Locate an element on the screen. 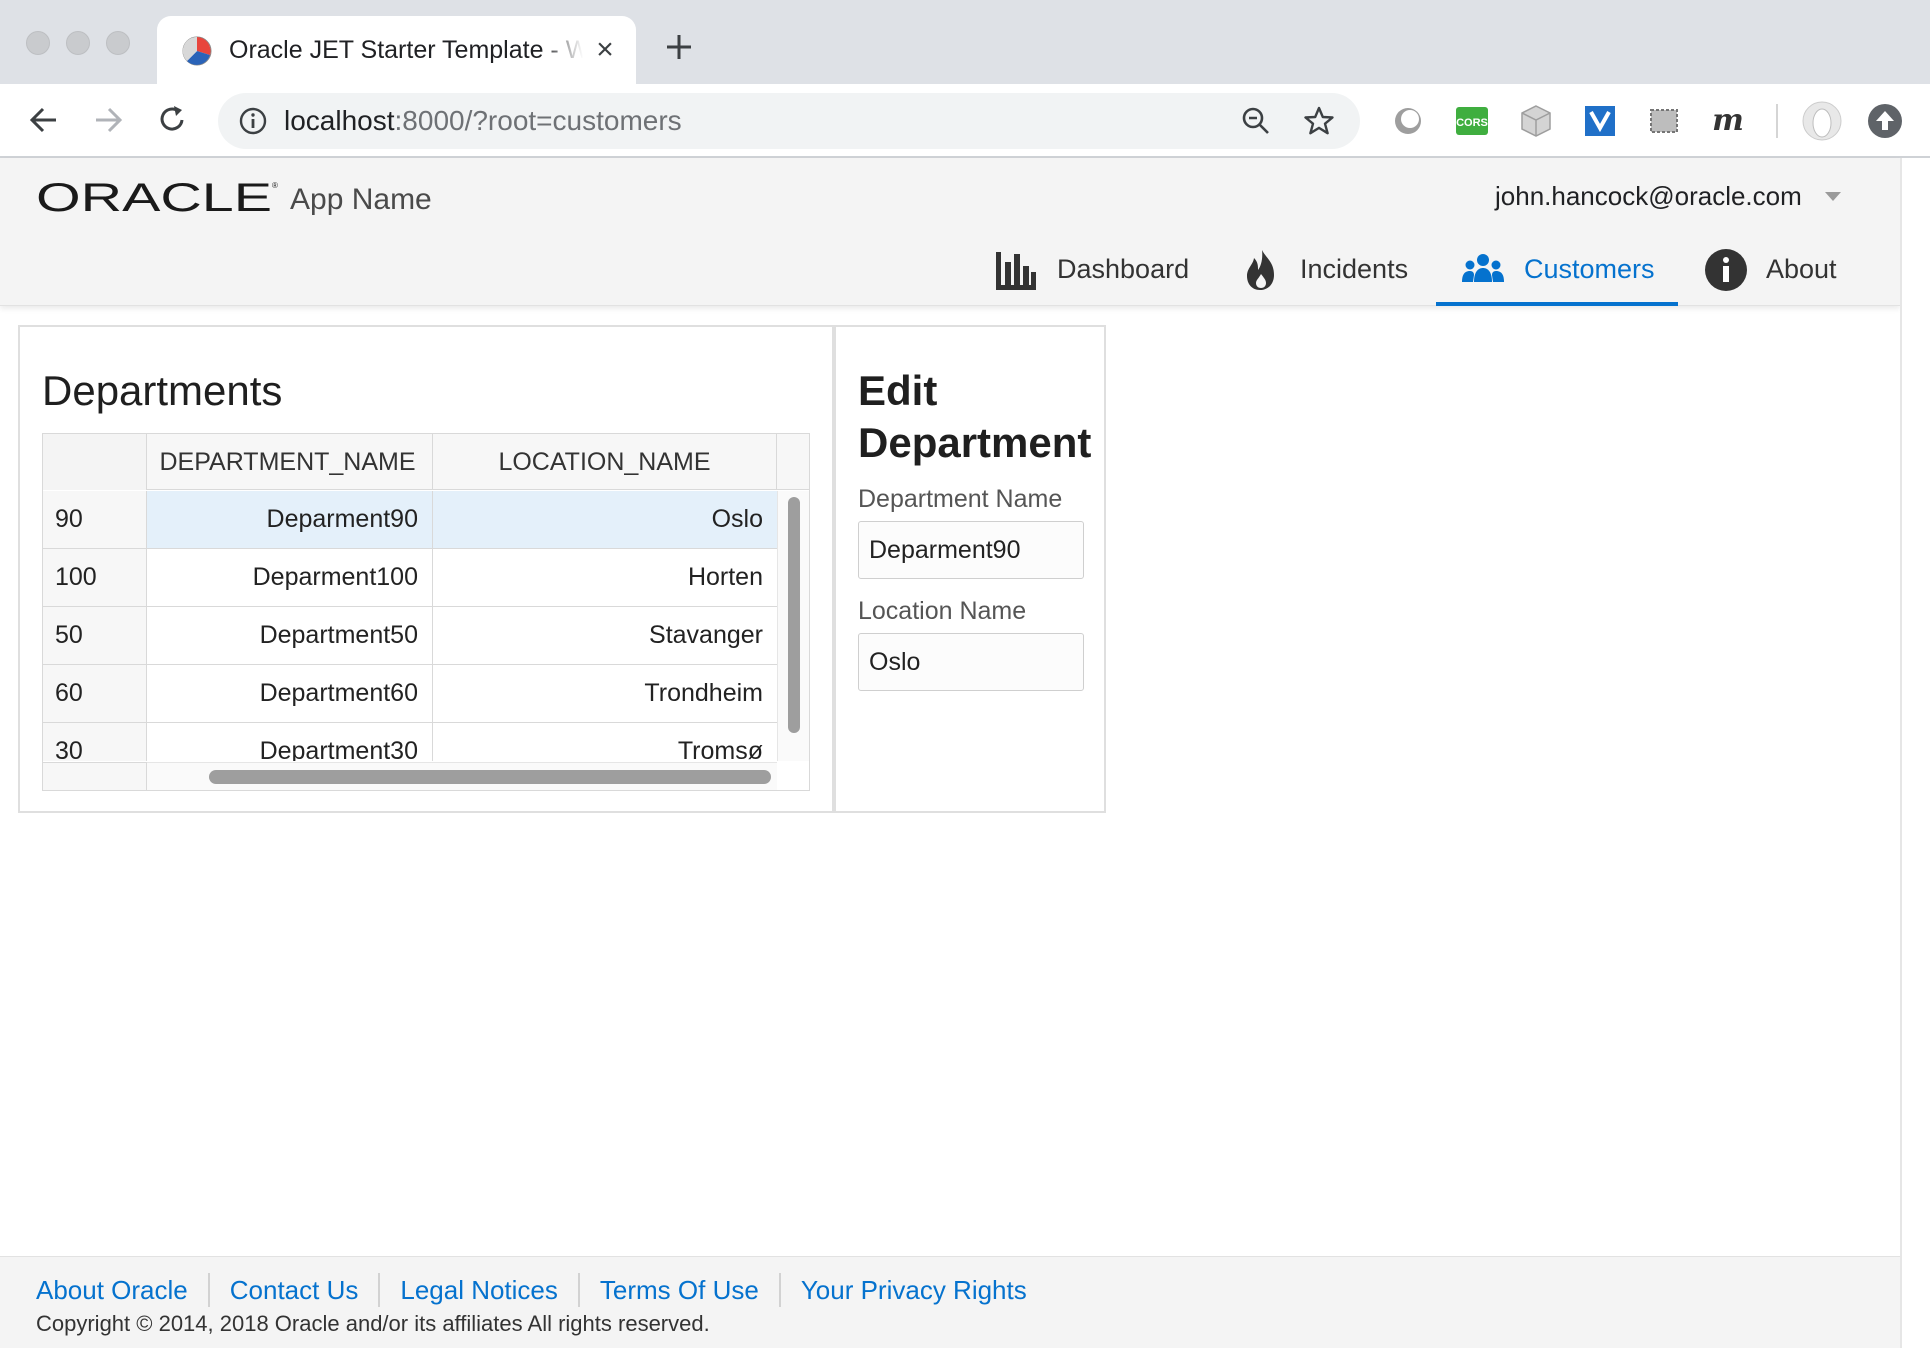 This screenshot has height=1348, width=1930. footer-link-terms-of-use: Terms Of Use is located at coordinates (678, 1290).